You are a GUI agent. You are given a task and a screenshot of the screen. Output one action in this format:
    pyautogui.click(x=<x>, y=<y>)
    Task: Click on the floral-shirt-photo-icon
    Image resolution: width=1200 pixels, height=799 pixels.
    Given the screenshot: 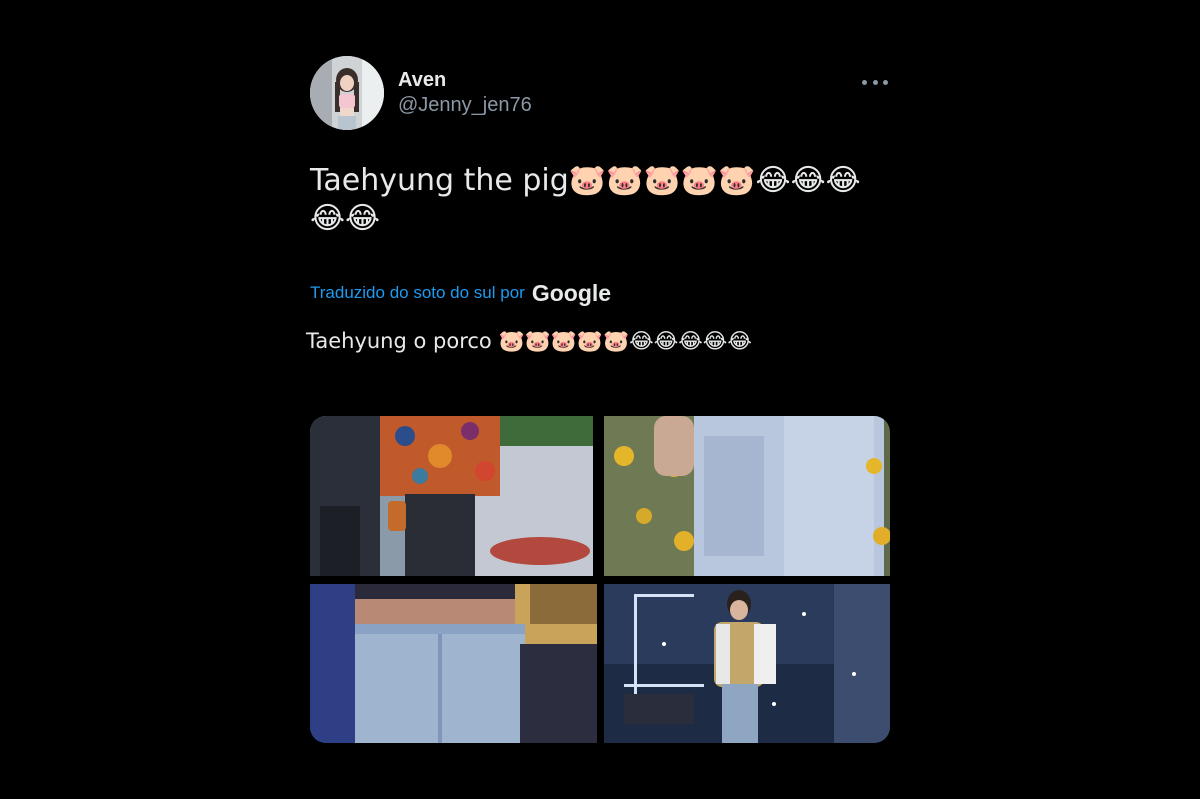 What is the action you would take?
    pyautogui.click(x=451, y=496)
    